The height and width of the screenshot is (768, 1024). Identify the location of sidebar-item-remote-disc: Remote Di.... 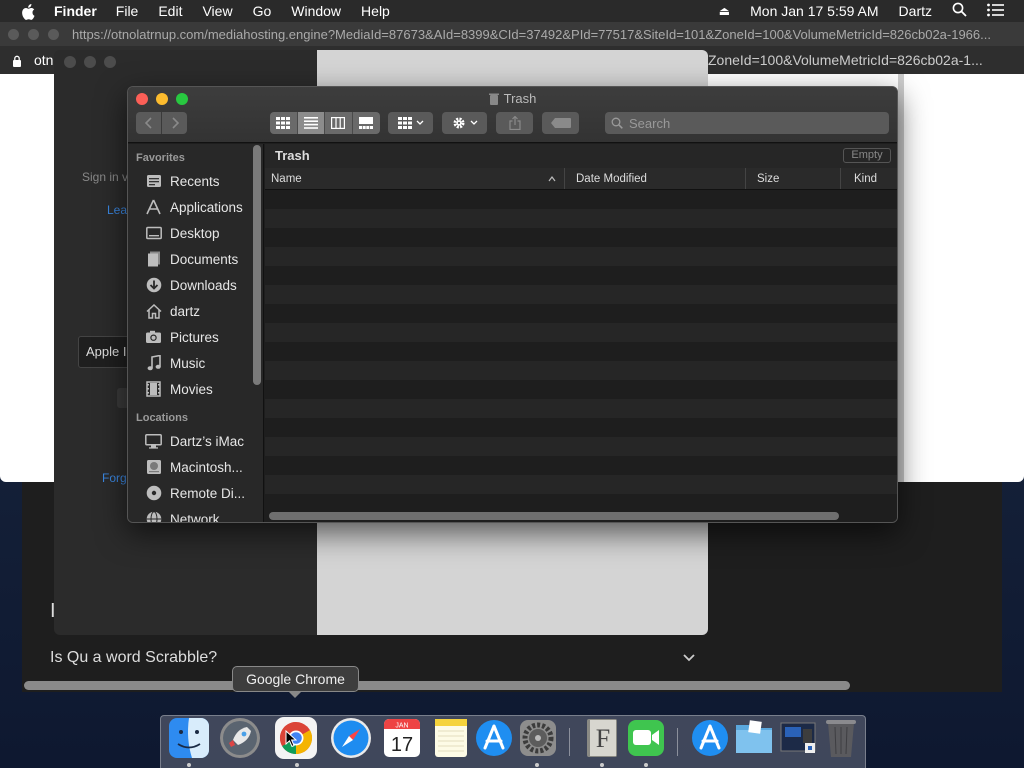
(195, 493).